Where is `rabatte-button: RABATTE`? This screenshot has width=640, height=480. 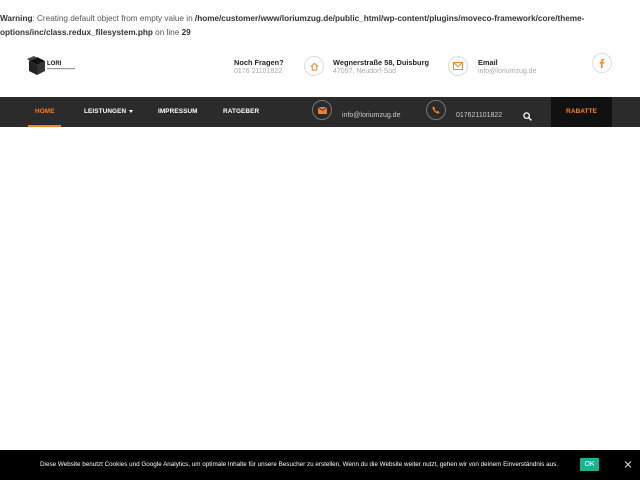
rabatte-button: RABATTE is located at coordinates (581, 112).